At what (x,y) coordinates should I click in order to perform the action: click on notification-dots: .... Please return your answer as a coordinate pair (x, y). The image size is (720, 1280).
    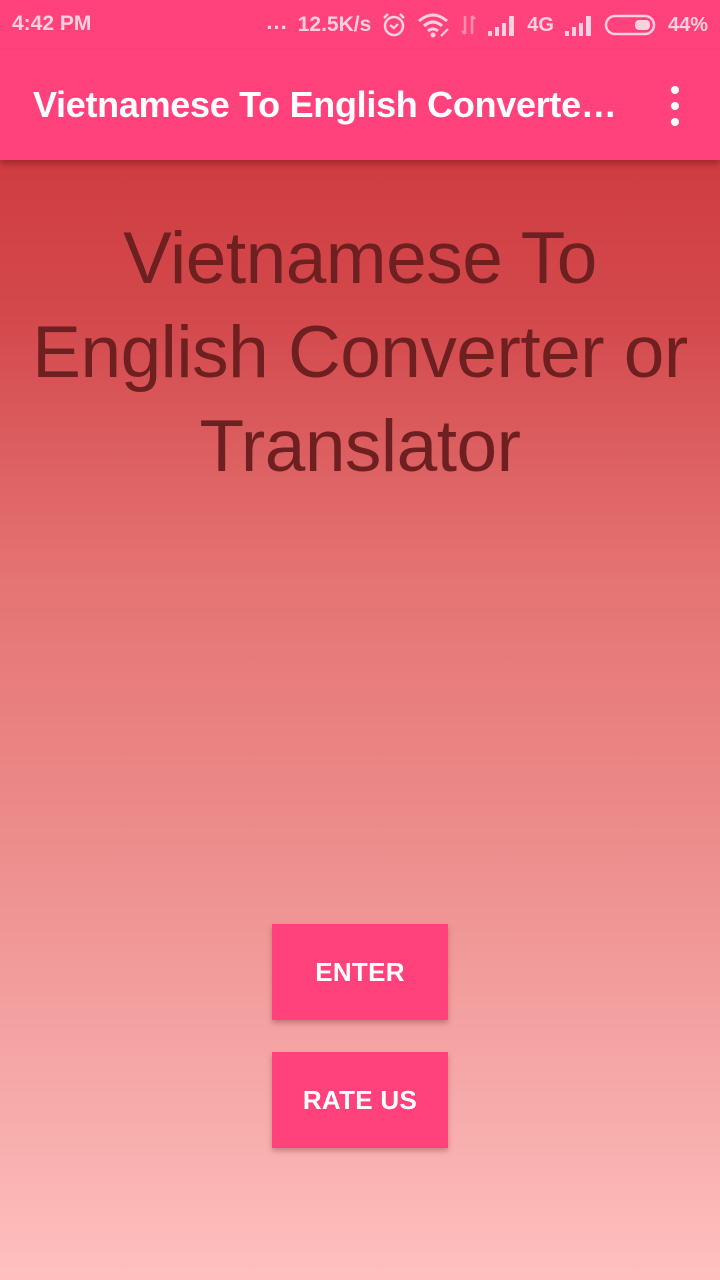
    Looking at the image, I should click on (277, 21).